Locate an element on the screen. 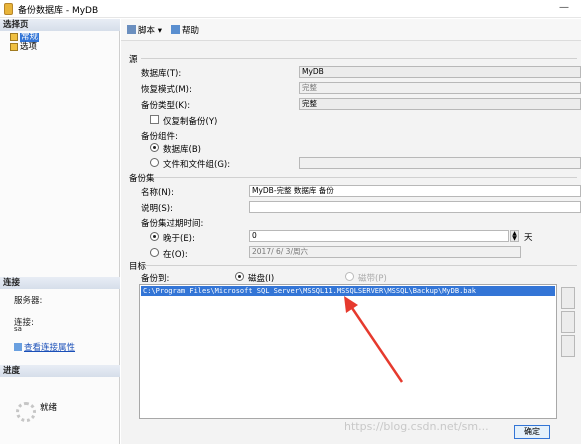 The height and width of the screenshot is (444, 581). annotation-arrow is located at coordinates (374, 339).